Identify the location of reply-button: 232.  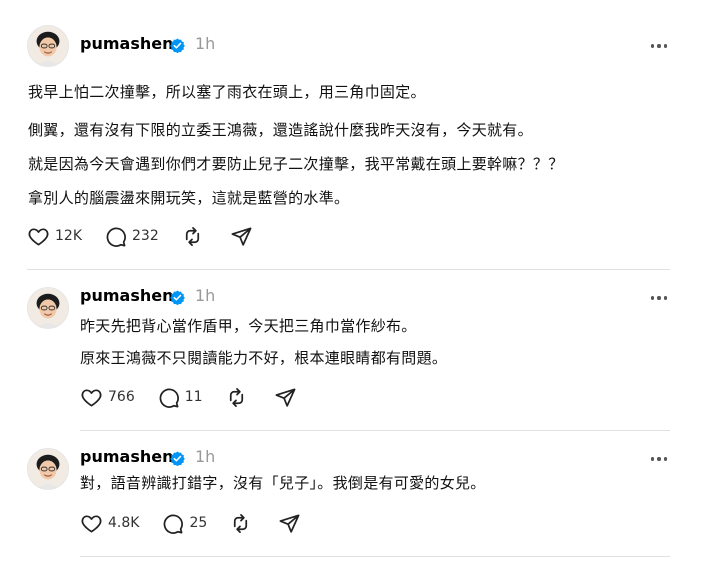
(131, 236).